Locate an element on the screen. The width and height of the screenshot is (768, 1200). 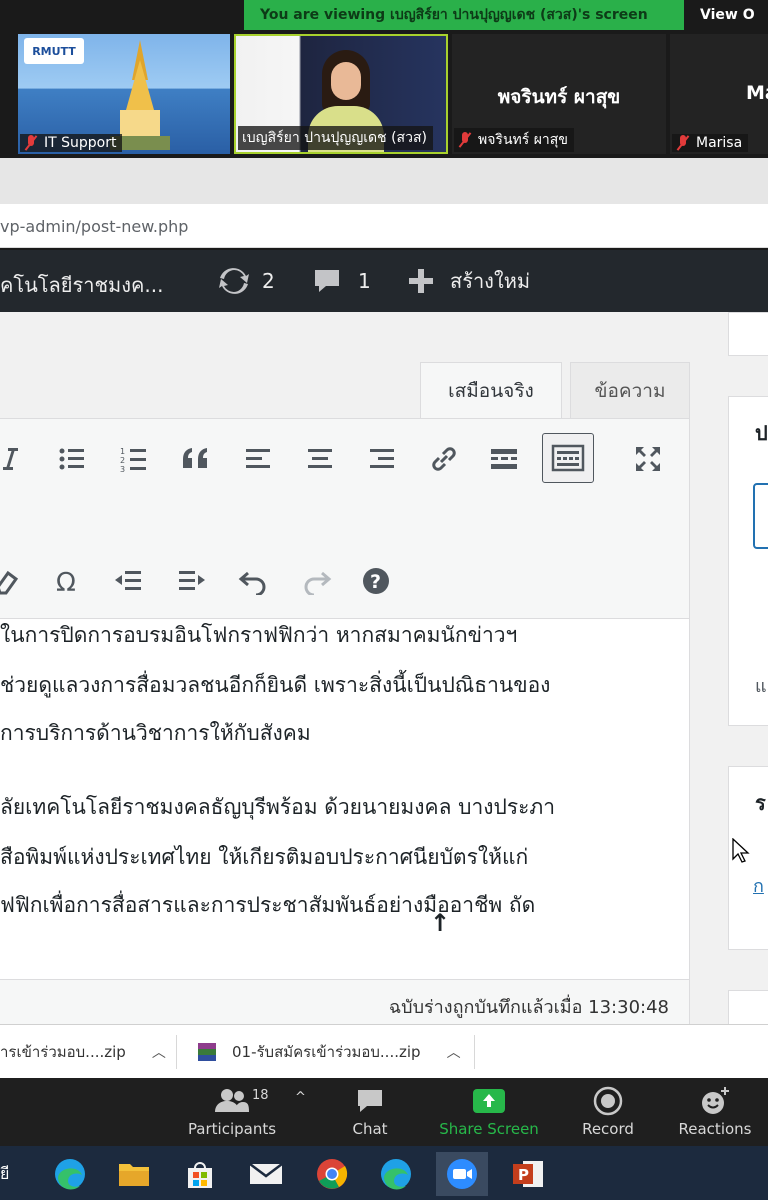
special-character-icon: Ω is located at coordinates (68, 581).